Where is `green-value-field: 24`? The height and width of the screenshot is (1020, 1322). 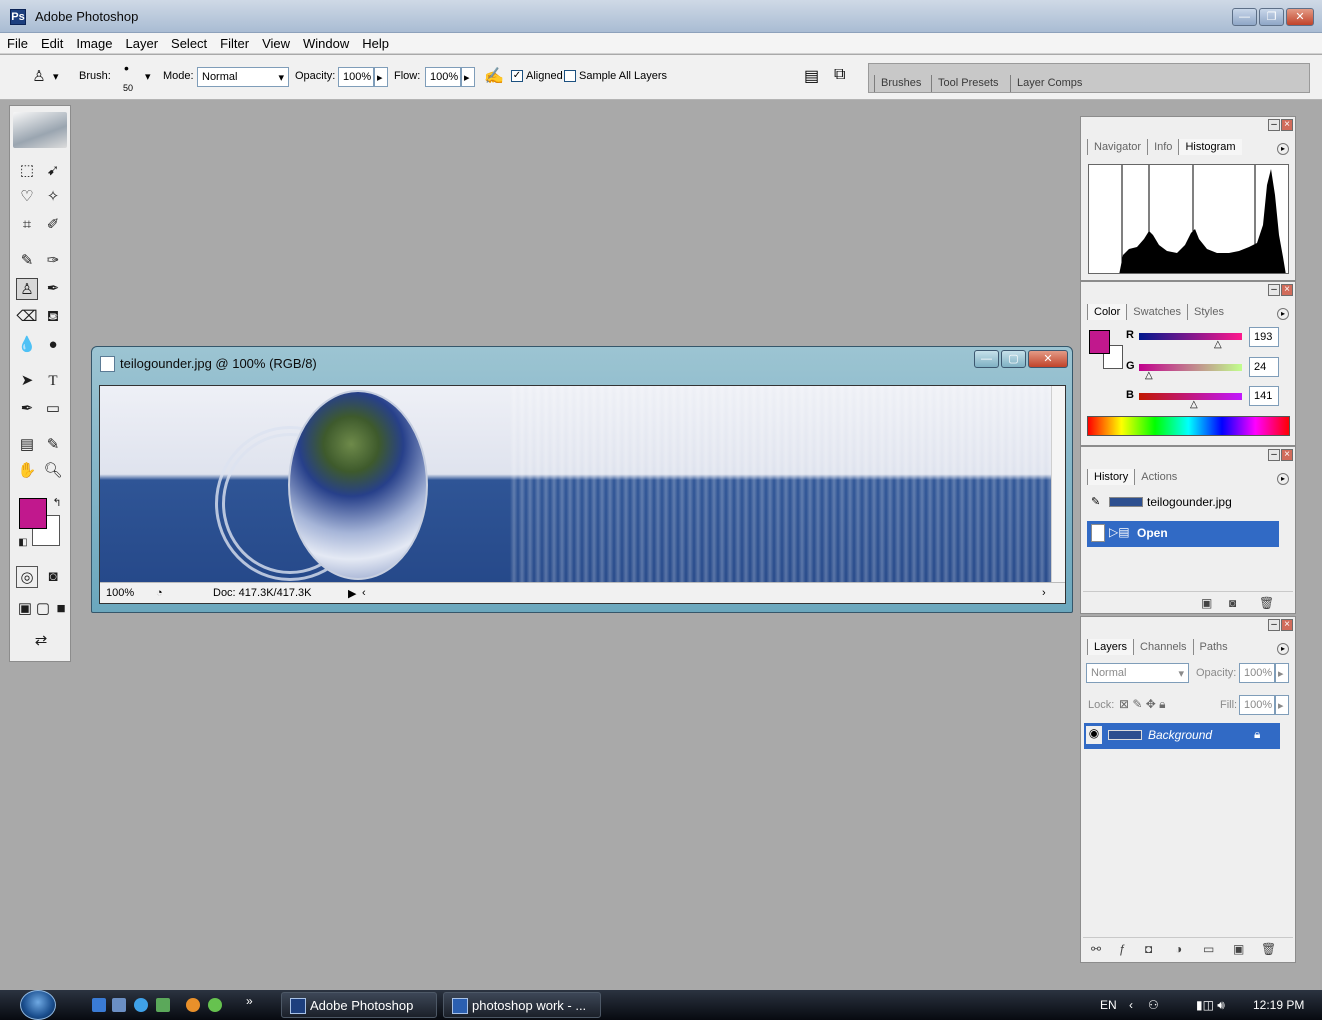 green-value-field: 24 is located at coordinates (1264, 367).